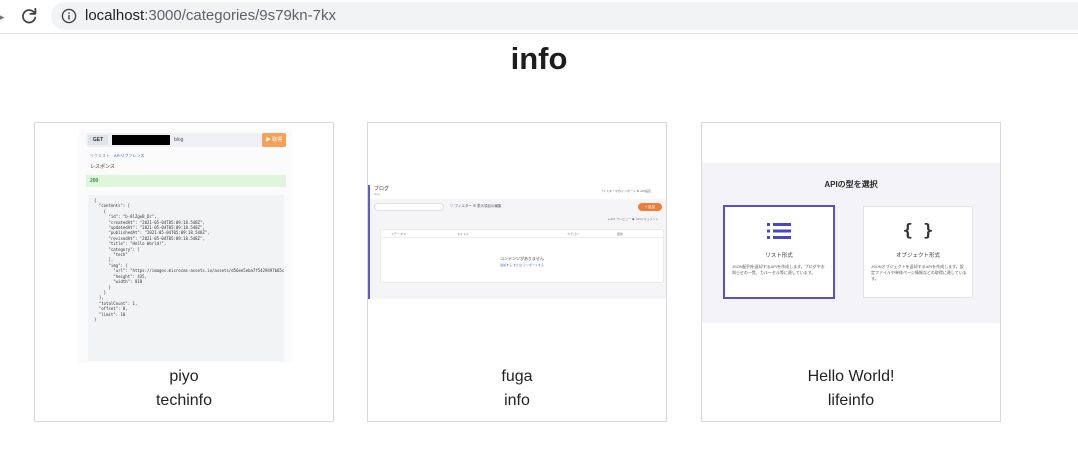  I want to click on browser-toolbar: ▸ localhost:3000/categories/9s79kn-7kx, so click(539, 17).